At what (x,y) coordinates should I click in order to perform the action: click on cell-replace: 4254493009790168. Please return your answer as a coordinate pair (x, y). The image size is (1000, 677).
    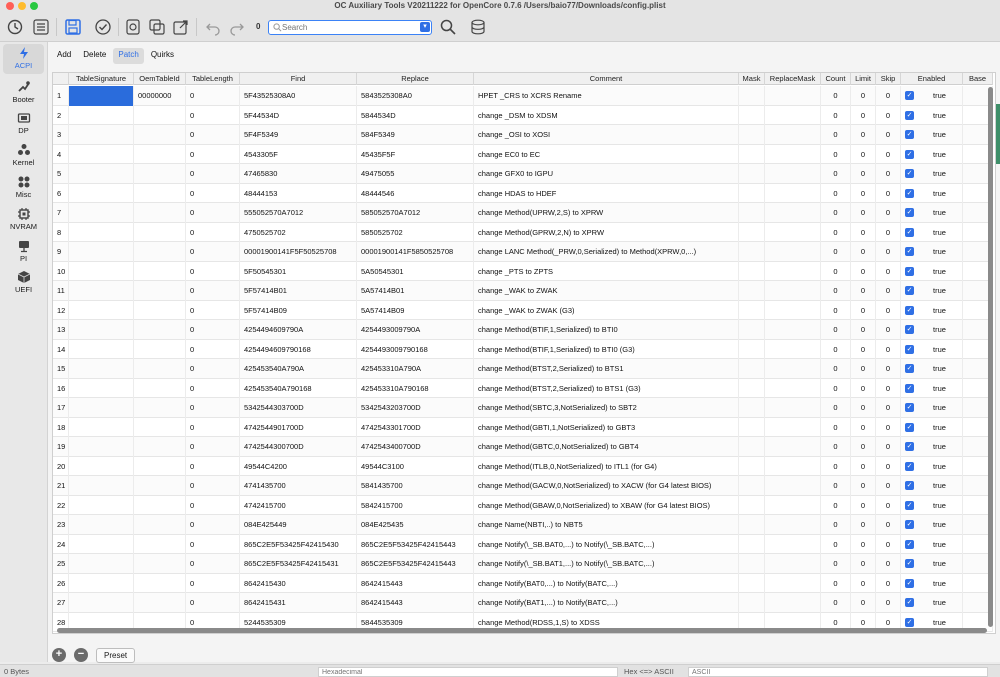
    Looking at the image, I should click on (415, 349).